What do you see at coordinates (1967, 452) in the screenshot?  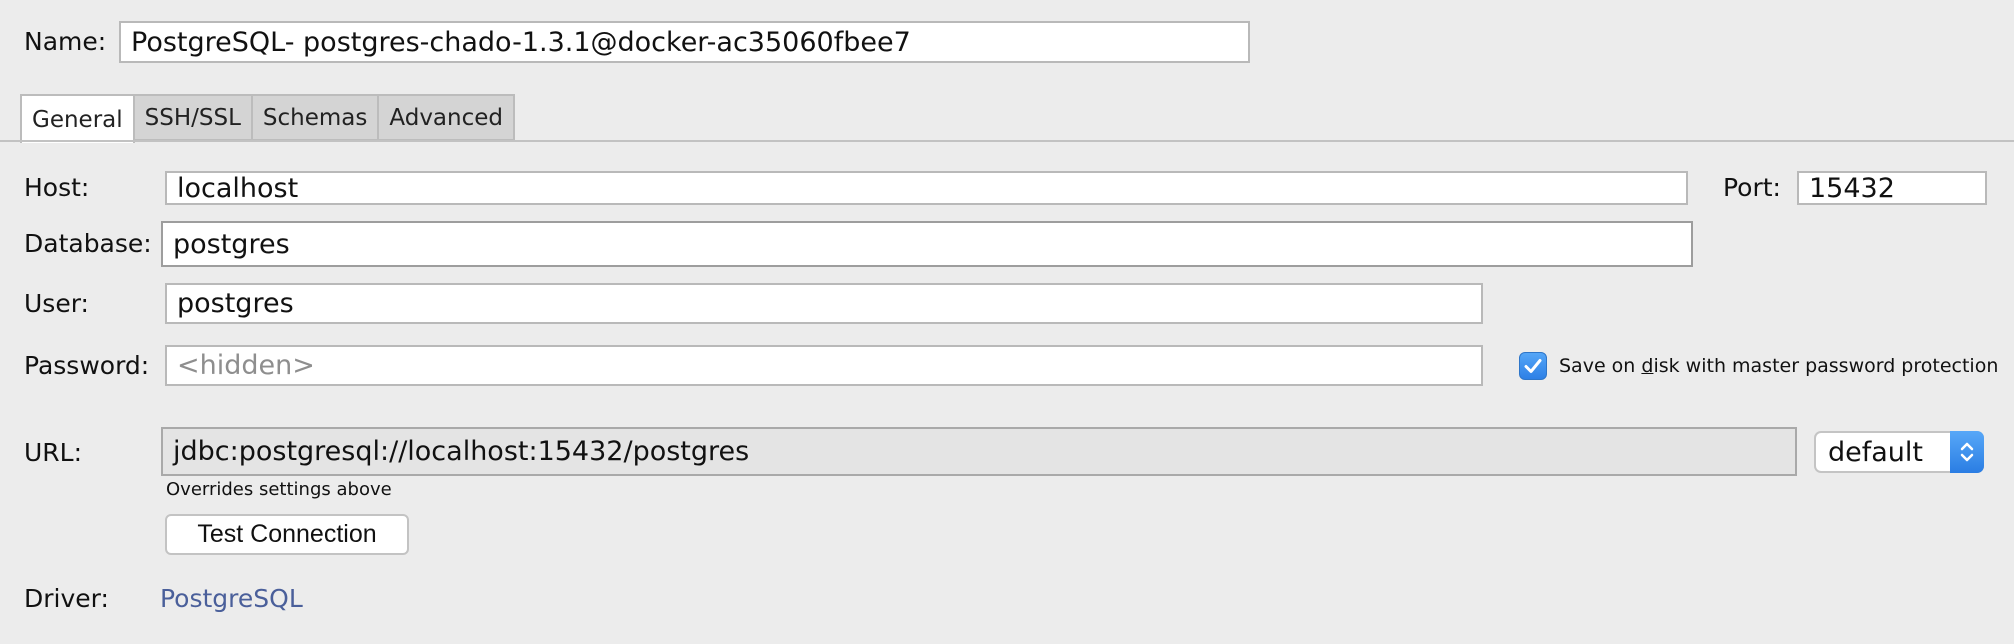 I see `select-arrows-icon` at bounding box center [1967, 452].